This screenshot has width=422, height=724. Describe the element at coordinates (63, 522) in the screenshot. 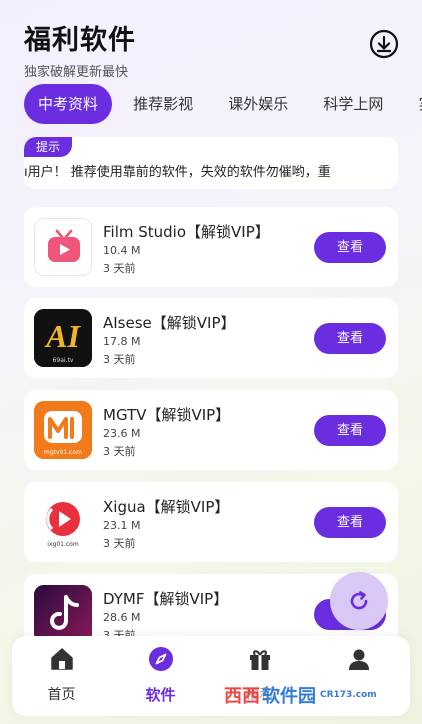

I see `xigua-play-icon: ixg01.com` at that location.